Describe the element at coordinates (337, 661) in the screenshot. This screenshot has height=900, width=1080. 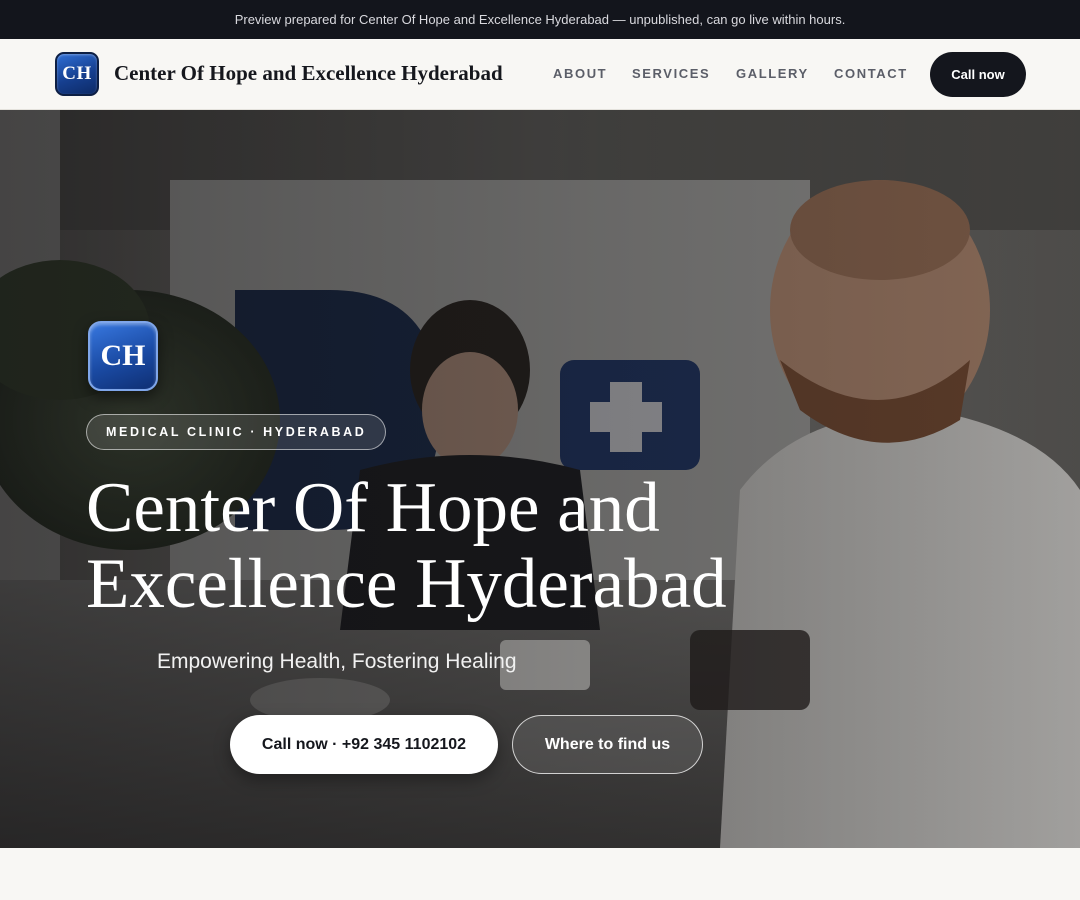
I see `hero-tagline: Empowering Health, Fostering Healing` at that location.